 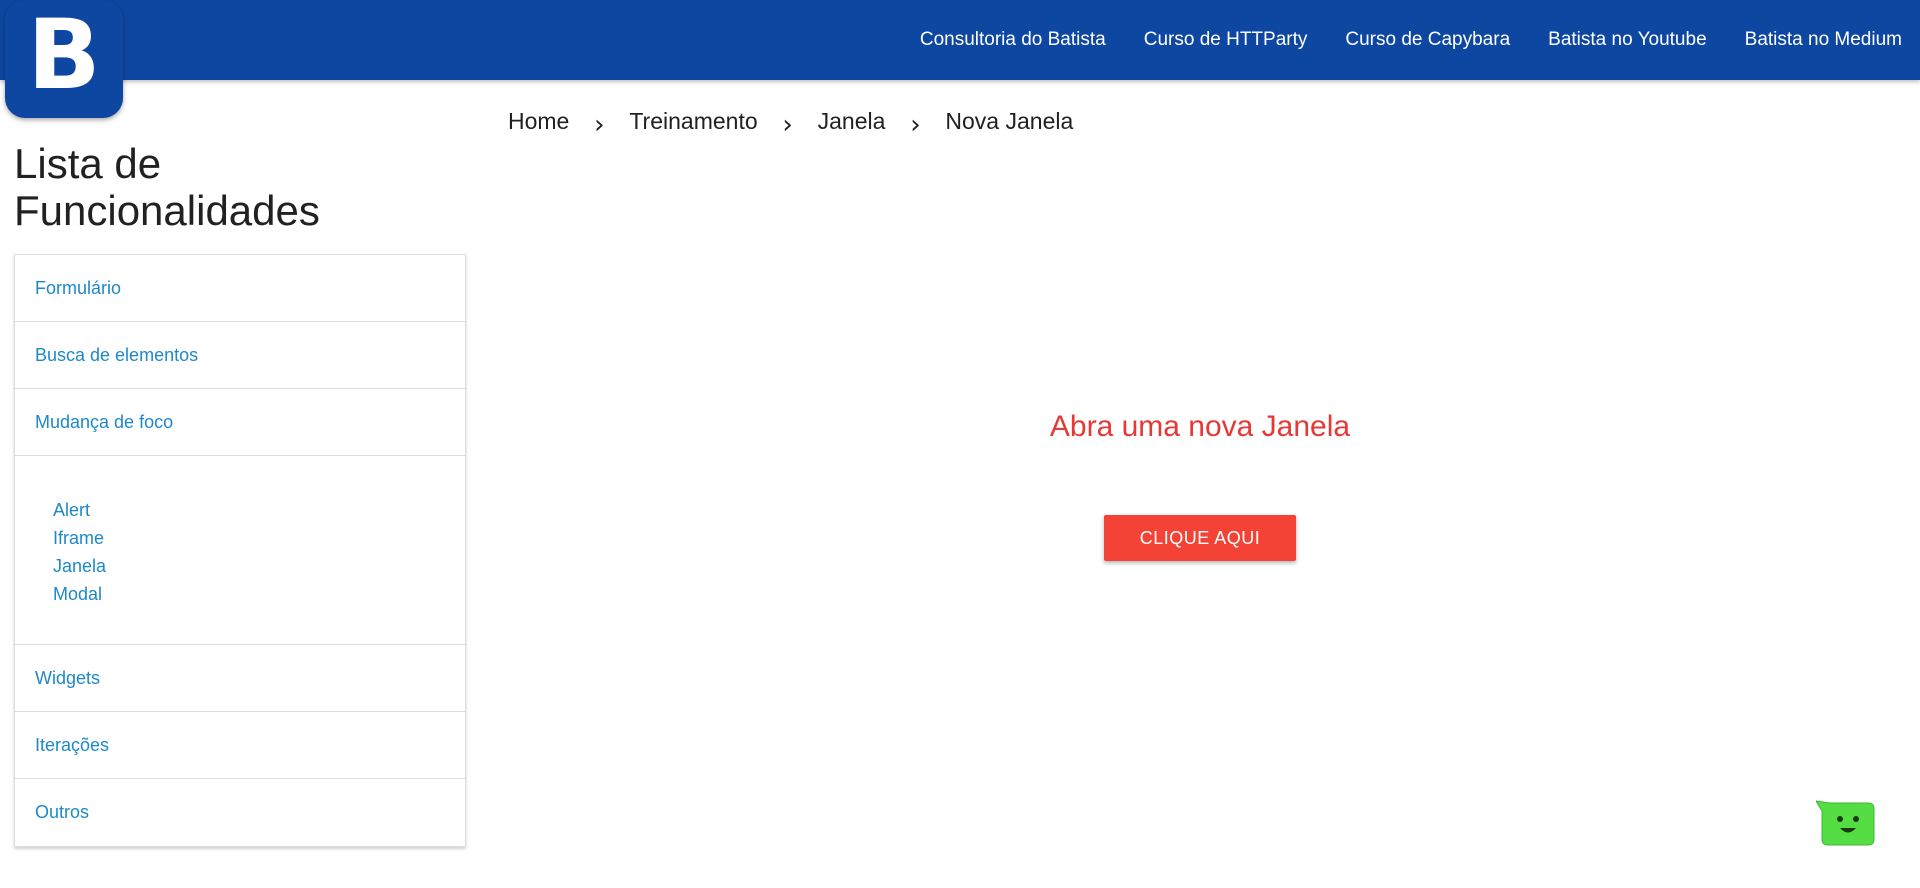 I want to click on open-window-button: CLIQUE AQUI, so click(x=1200, y=538).